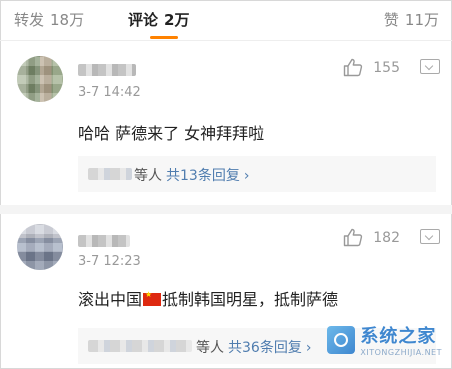 This screenshot has height=369, width=452. What do you see at coordinates (257, 174) in the screenshot?
I see `replies-summary: 等人 共13条回复 ›` at bounding box center [257, 174].